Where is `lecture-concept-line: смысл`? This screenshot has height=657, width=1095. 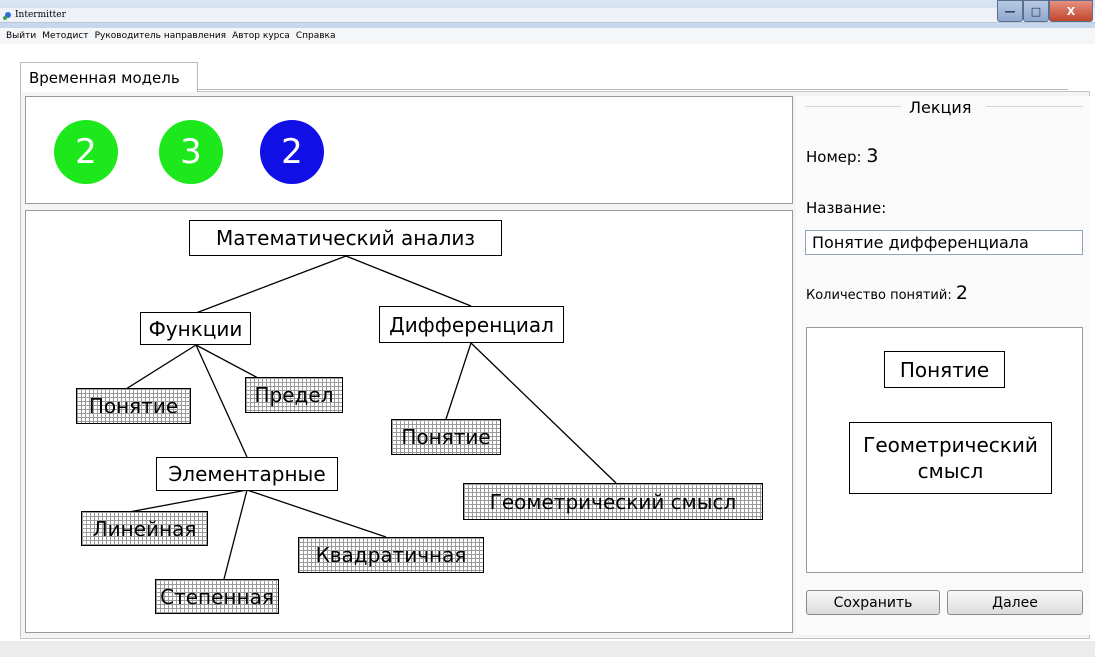 lecture-concept-line: смысл is located at coordinates (950, 471).